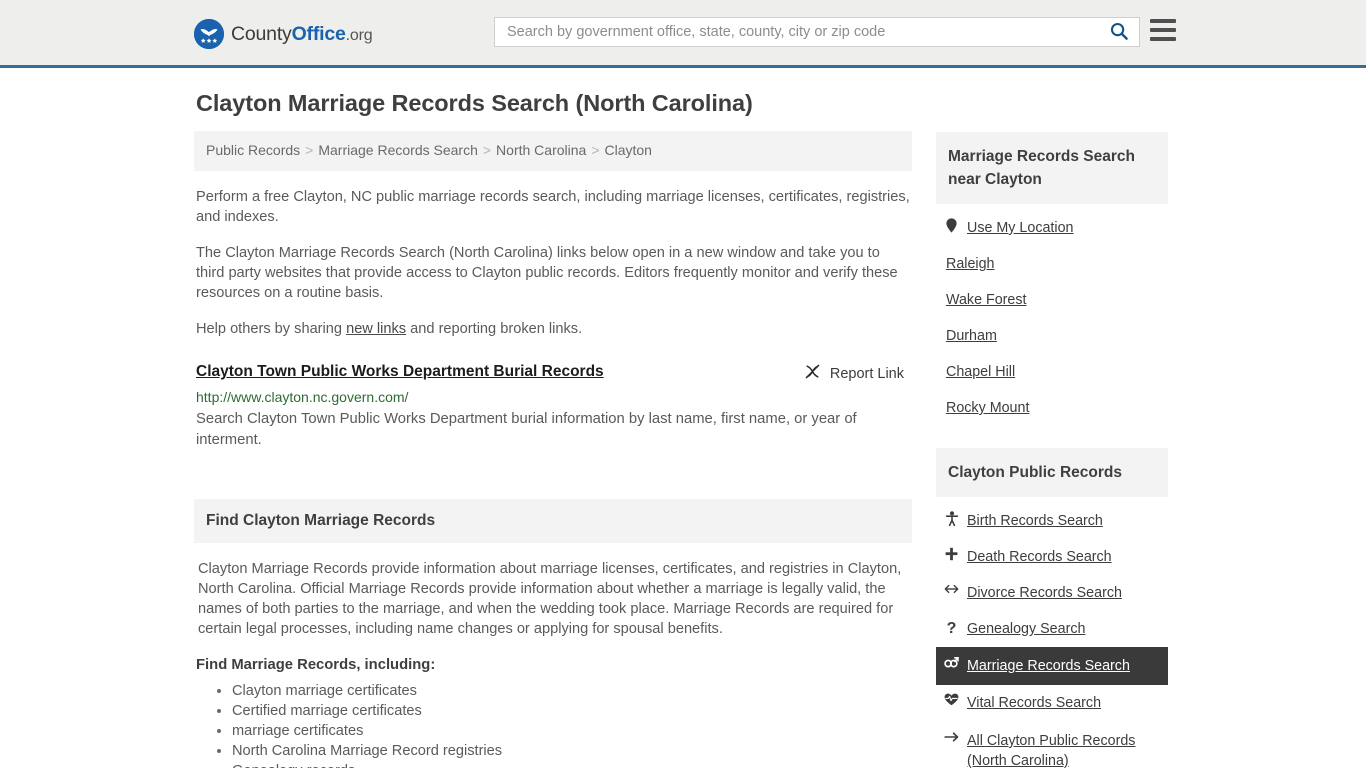  Describe the element at coordinates (951, 225) in the screenshot. I see `map-pin-icon` at that location.